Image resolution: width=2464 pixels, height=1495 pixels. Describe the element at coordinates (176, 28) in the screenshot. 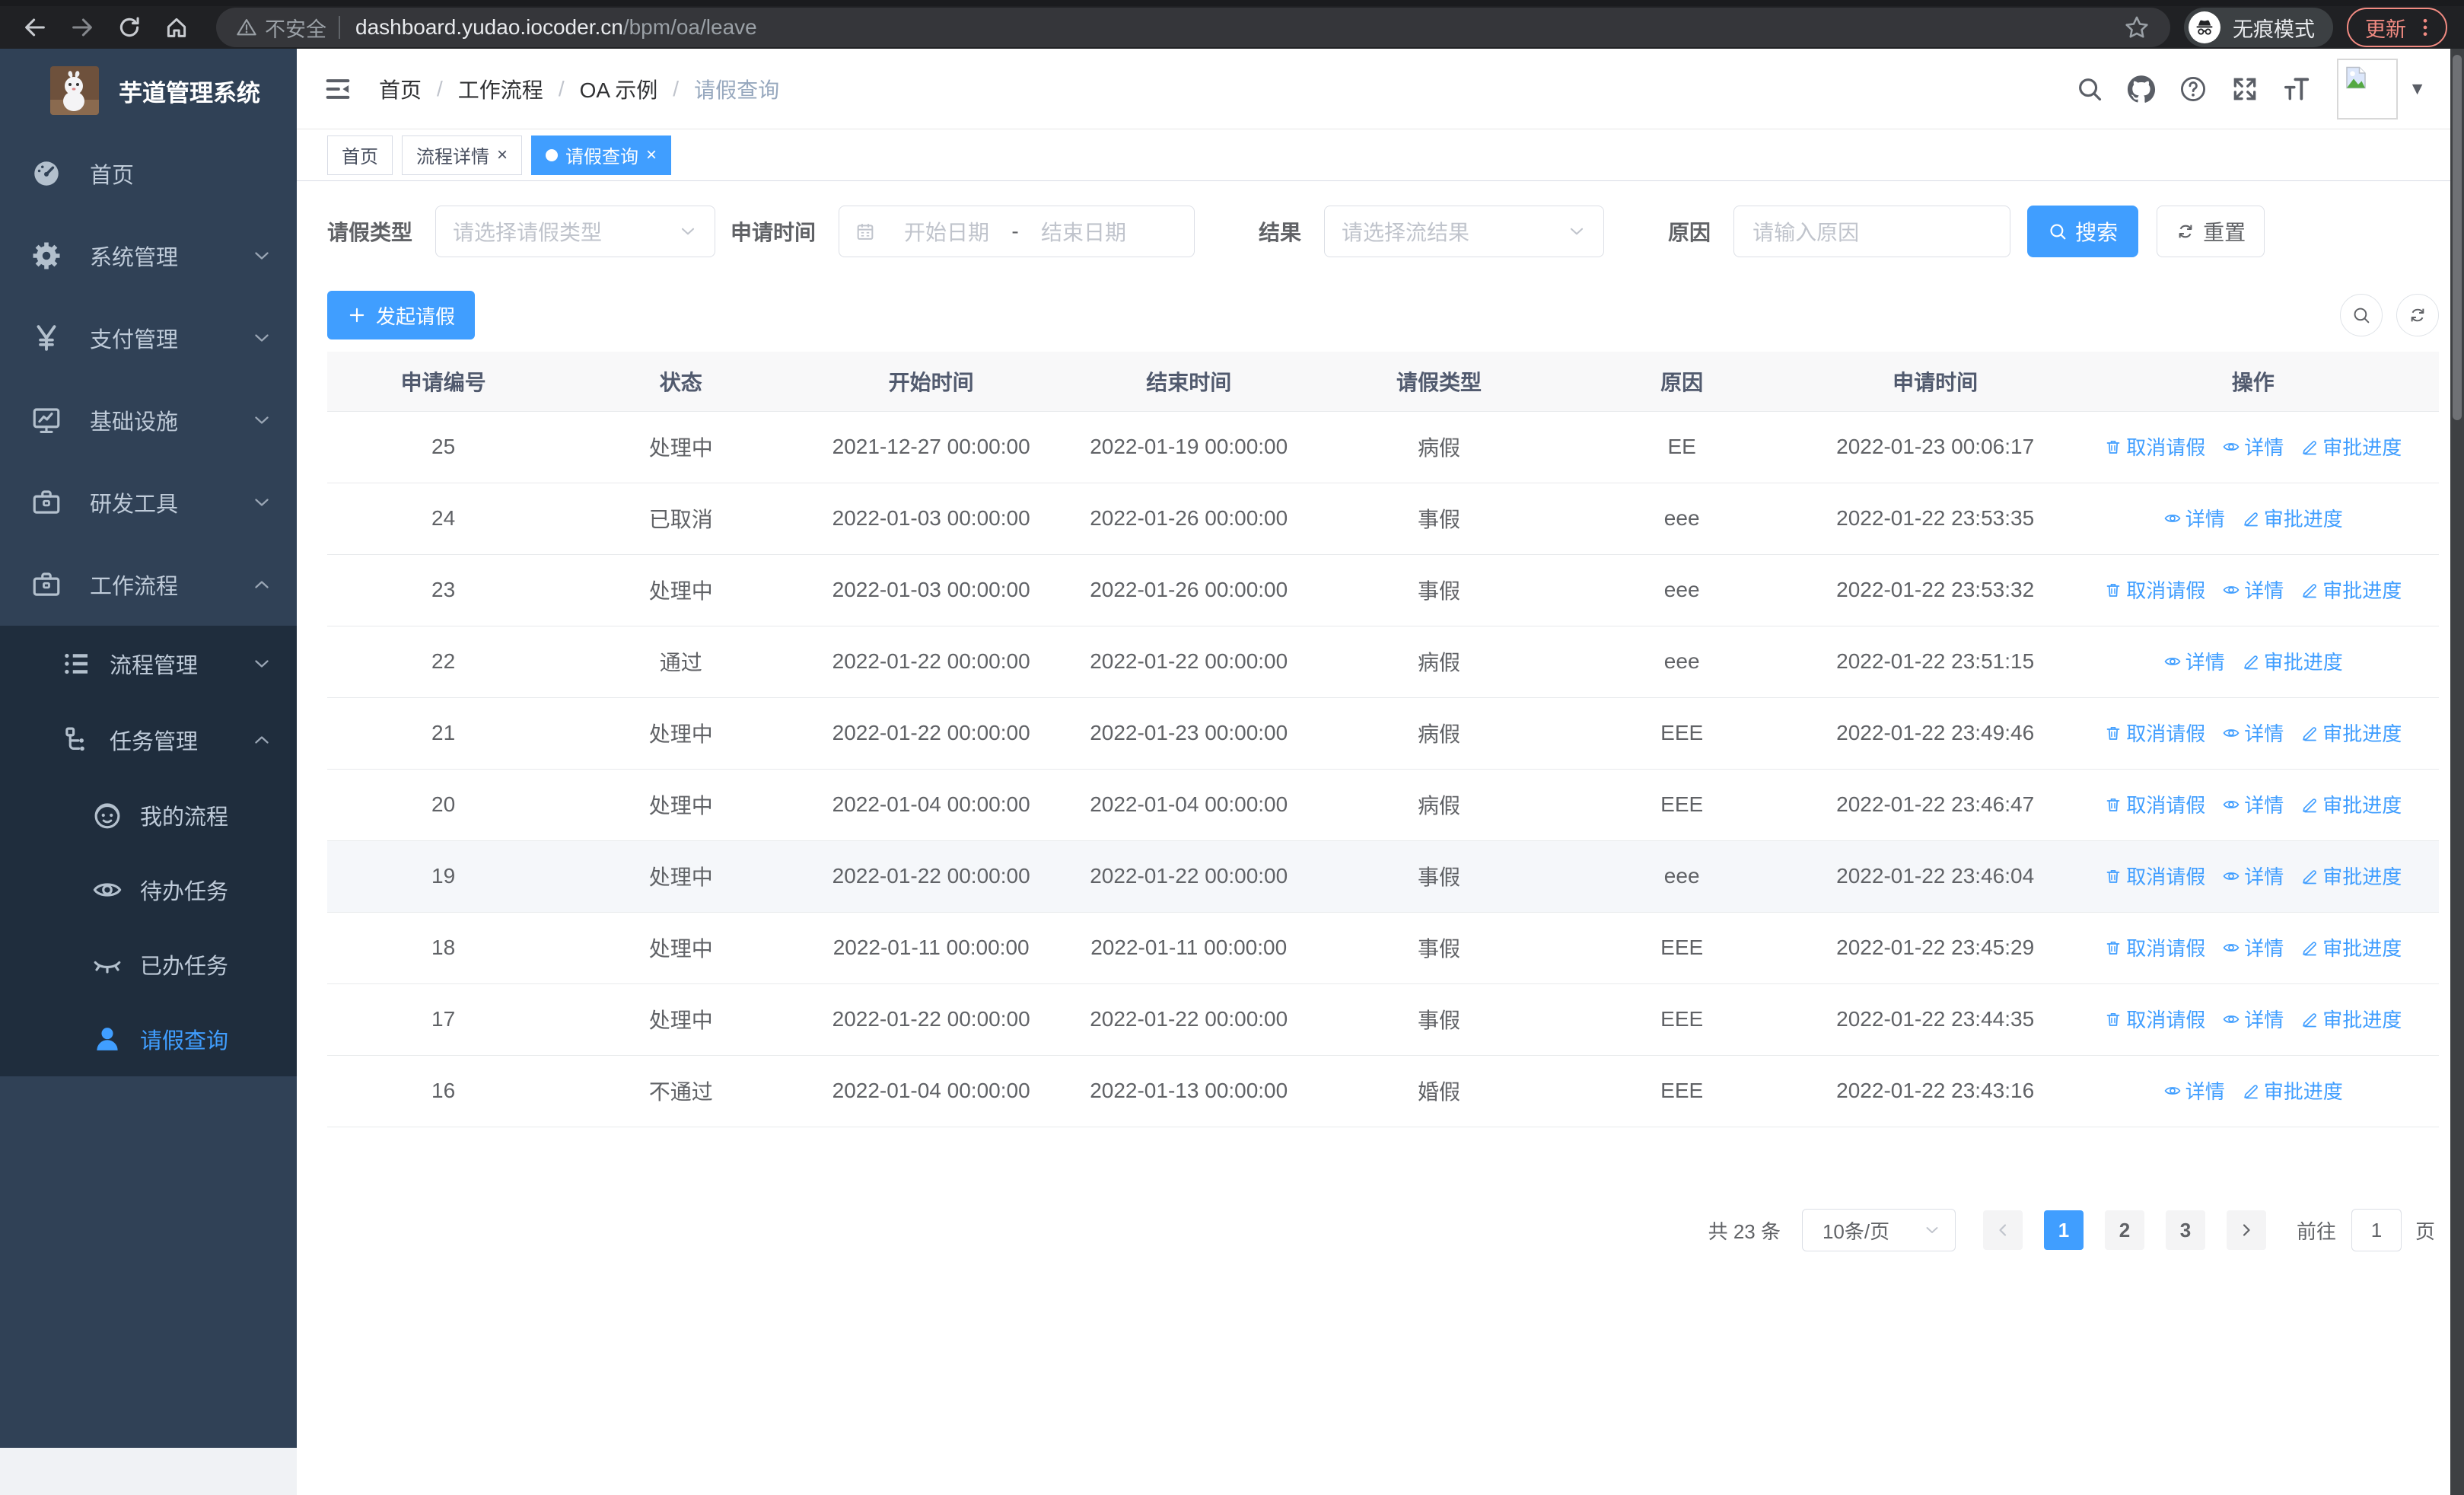

I see `browser-home-button` at that location.